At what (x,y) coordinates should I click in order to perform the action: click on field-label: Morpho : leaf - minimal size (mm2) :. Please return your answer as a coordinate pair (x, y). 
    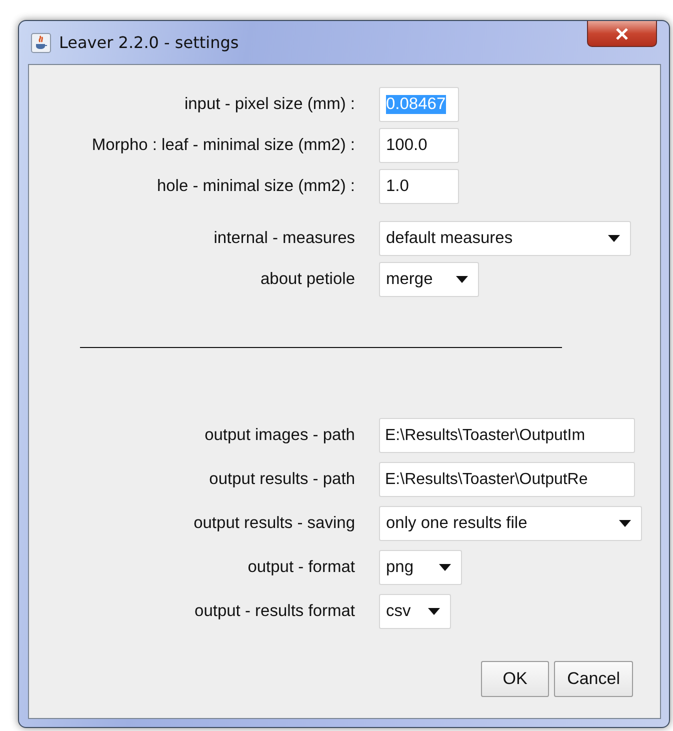
    Looking at the image, I should click on (222, 145).